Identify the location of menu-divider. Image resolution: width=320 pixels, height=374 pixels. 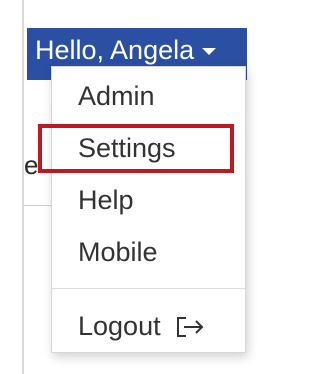
(148, 288).